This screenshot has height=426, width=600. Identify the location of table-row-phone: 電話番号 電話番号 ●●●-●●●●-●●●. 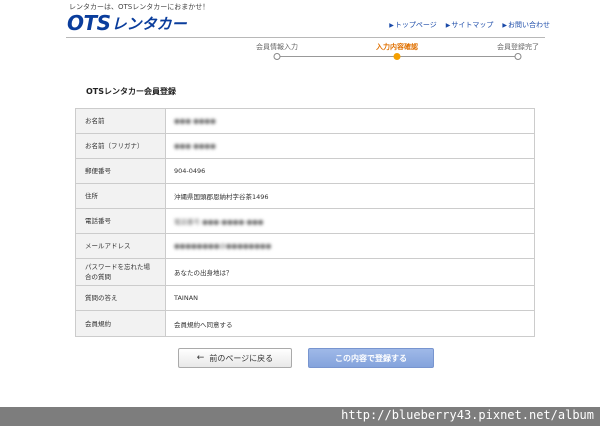
(305, 221).